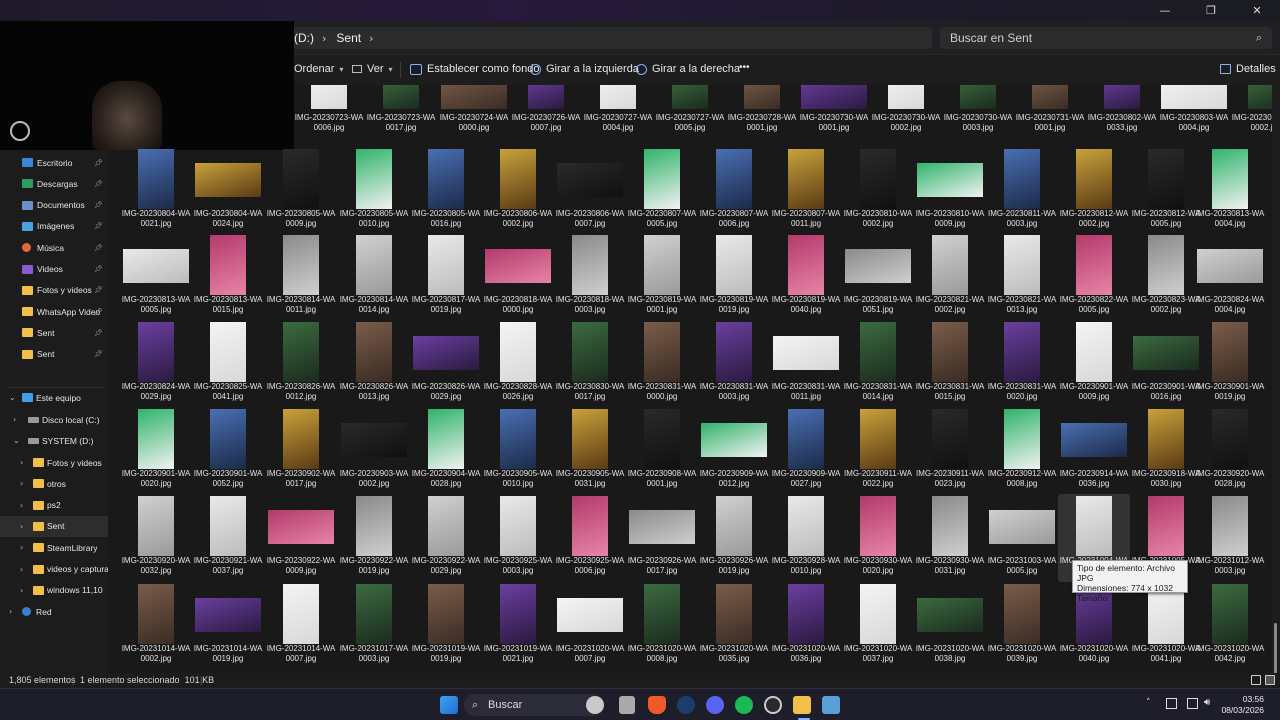 The height and width of the screenshot is (720, 1280). I want to click on file-tile: IMG-20231020-WA0035.jpg, so click(734, 627).